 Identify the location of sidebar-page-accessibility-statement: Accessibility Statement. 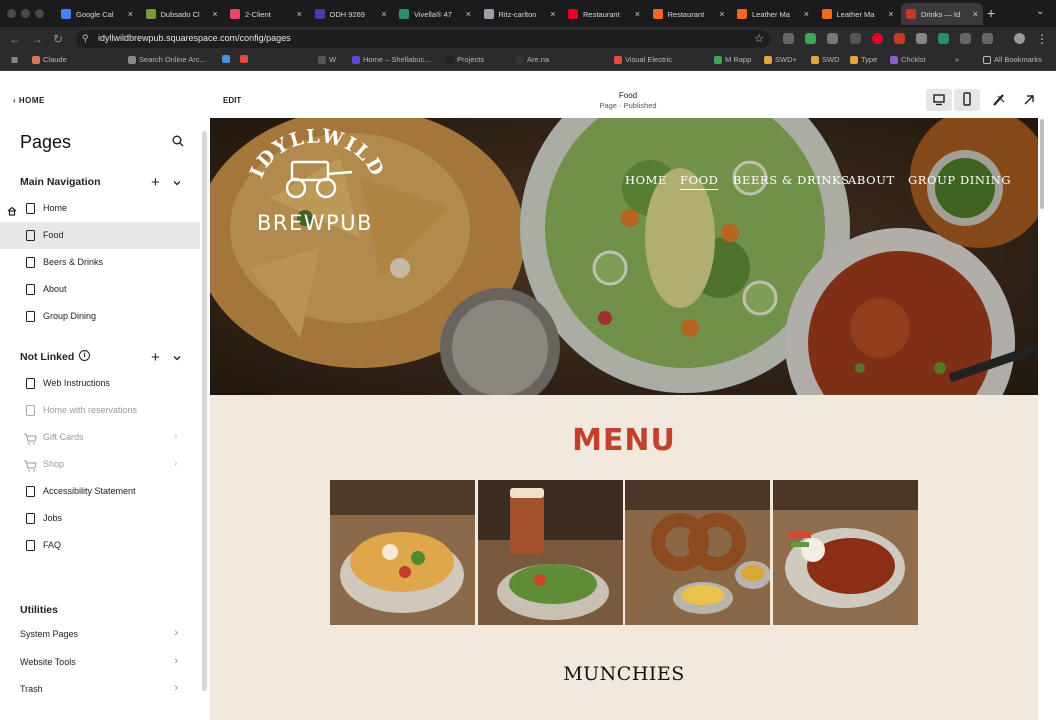
(100, 491).